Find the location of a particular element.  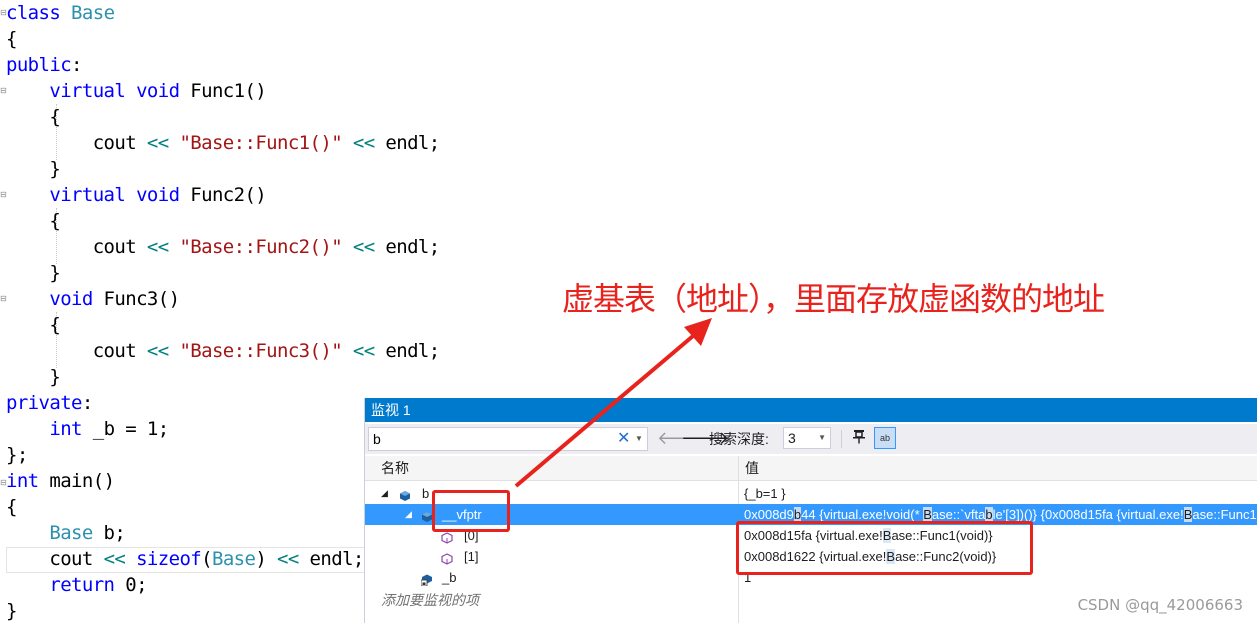

code-token: return is located at coordinates (82, 585).